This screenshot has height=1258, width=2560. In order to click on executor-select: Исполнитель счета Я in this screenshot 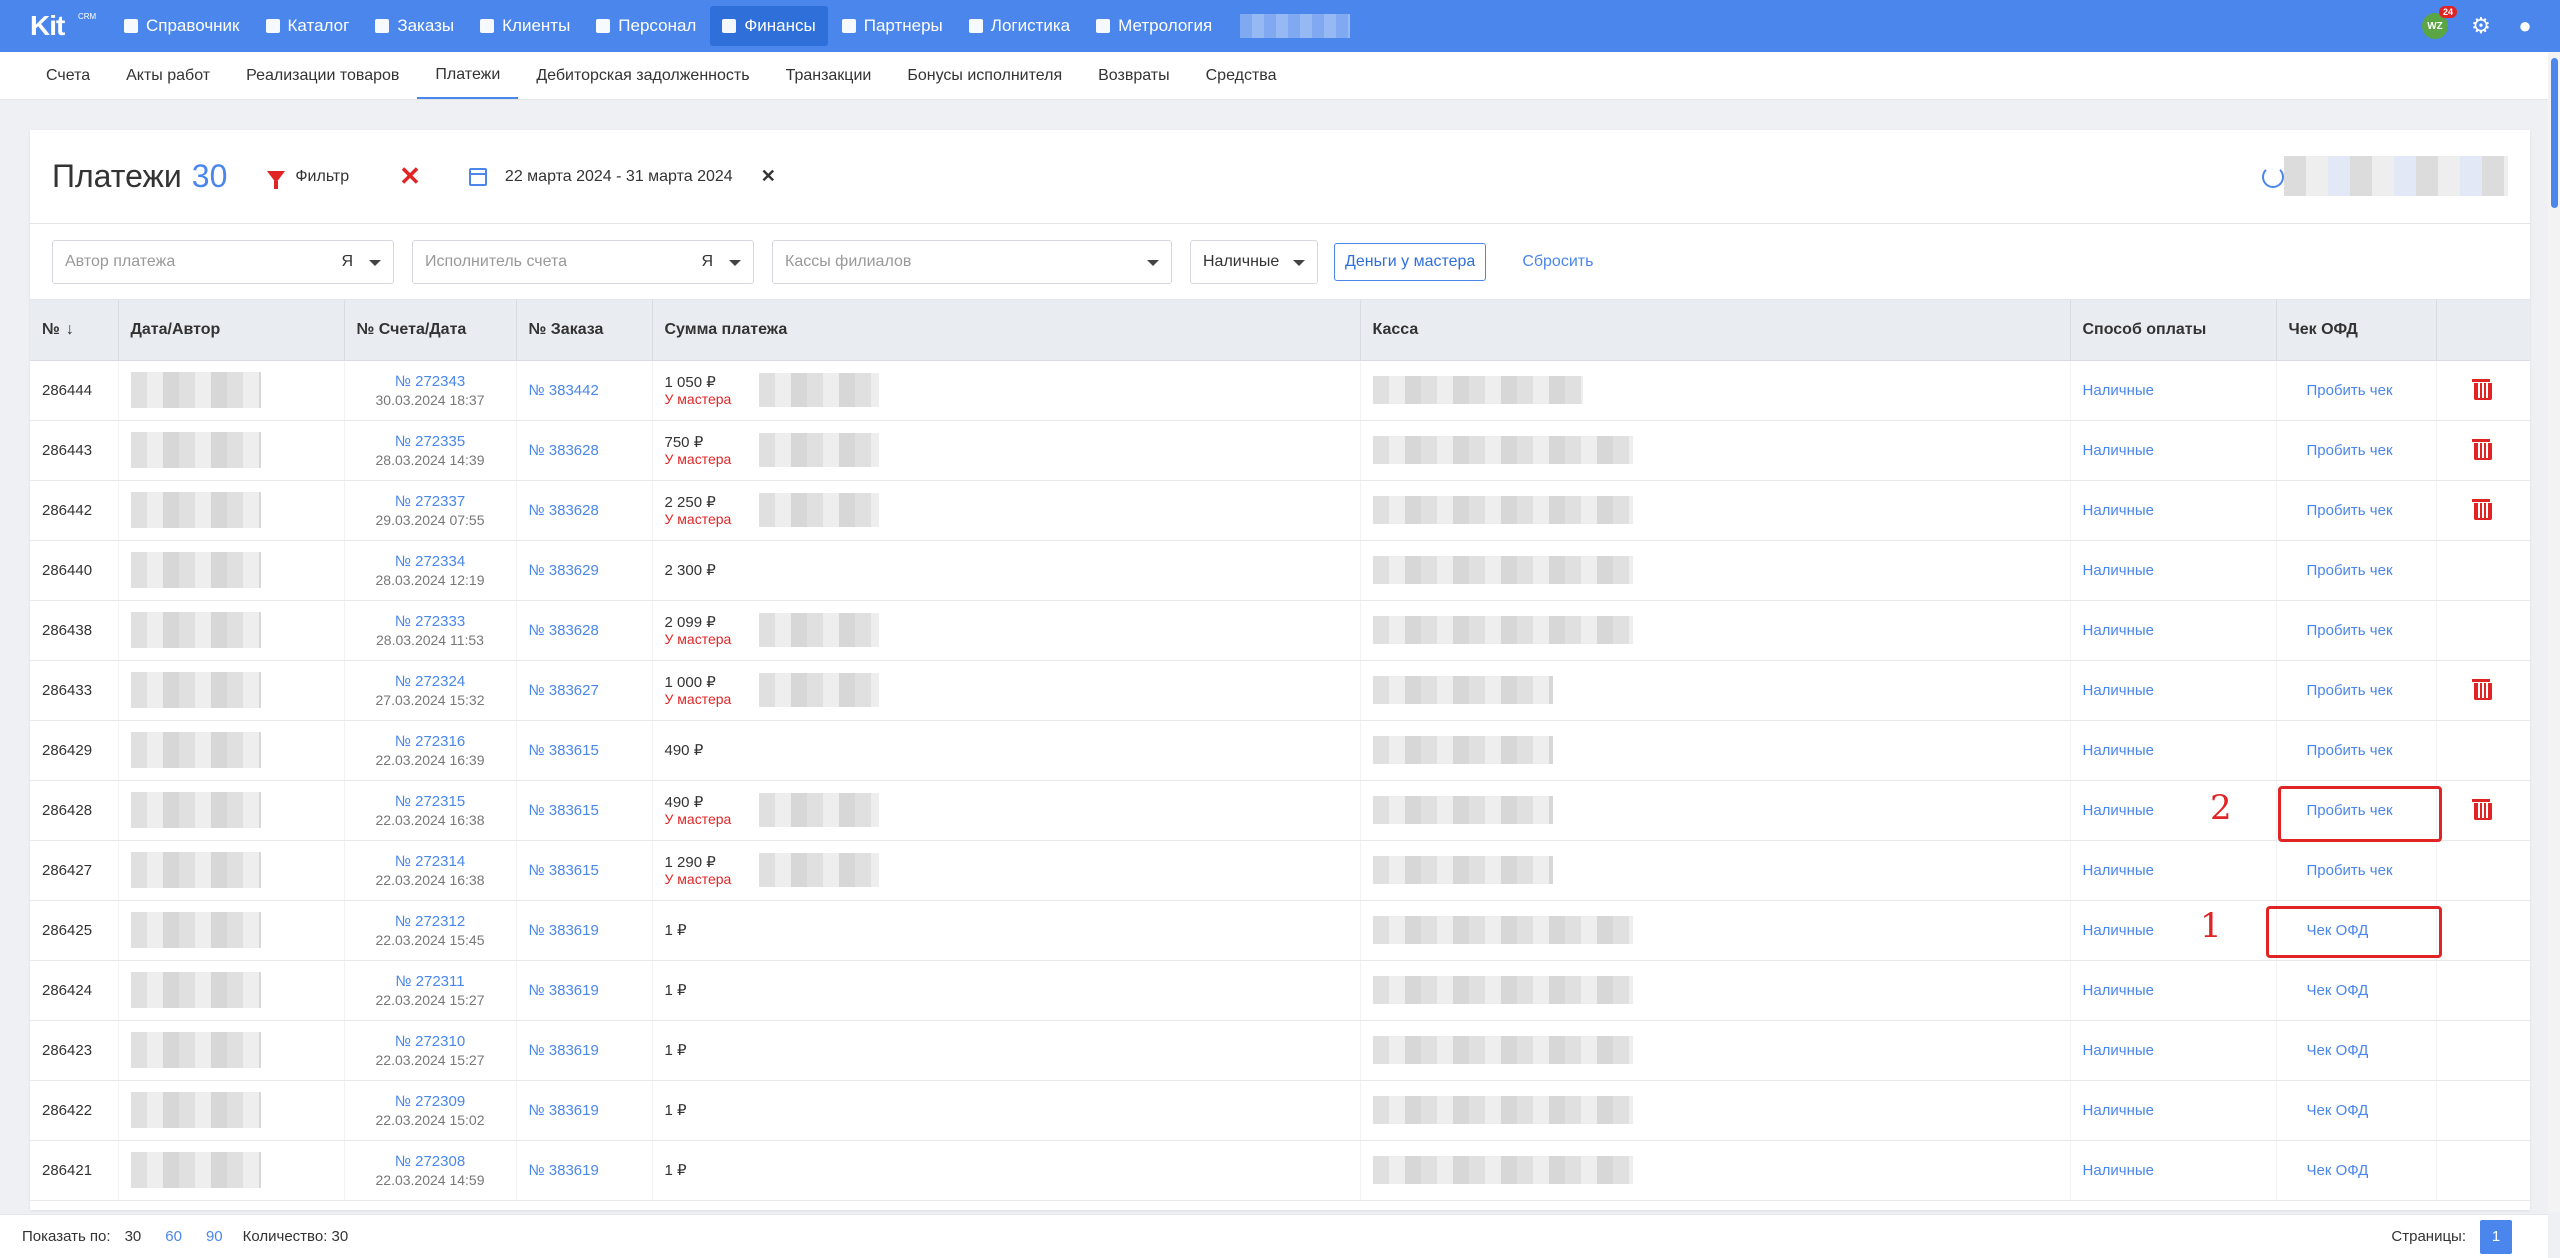, I will do `click(583, 261)`.